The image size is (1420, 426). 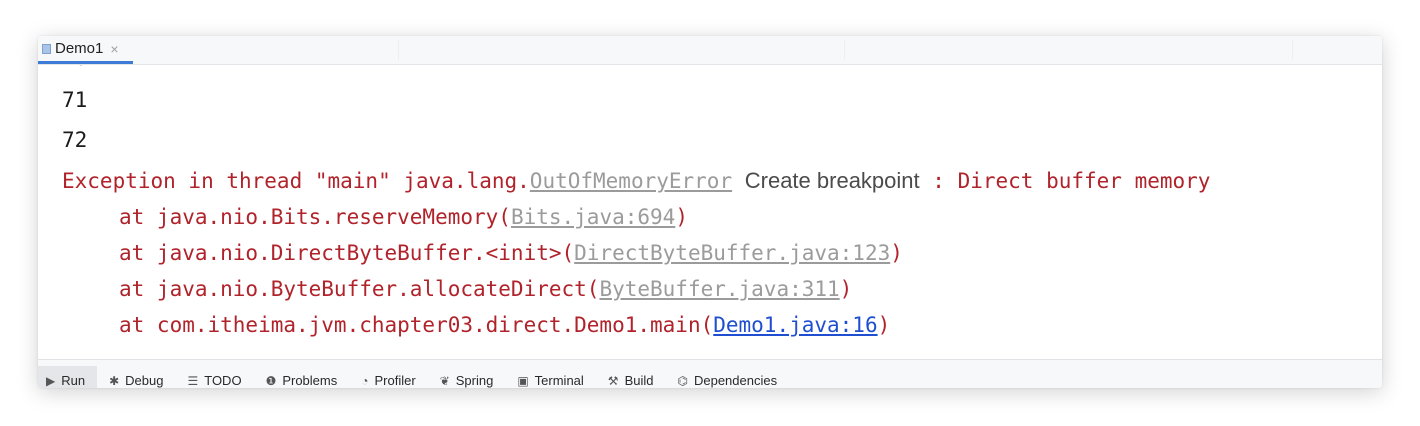 I want to click on source-link: Demo1.java:16, so click(x=795, y=325).